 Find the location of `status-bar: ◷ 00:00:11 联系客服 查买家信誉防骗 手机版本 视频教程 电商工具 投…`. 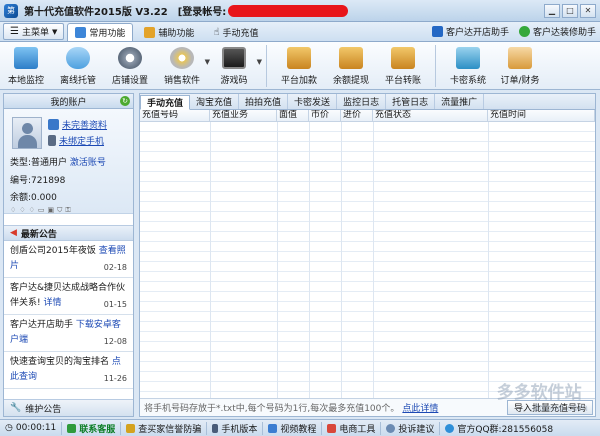

status-bar: ◷ 00:00:11 联系客服 查买家信誉防骗 手机版本 视频教程 电商工具 投… is located at coordinates (300, 427).